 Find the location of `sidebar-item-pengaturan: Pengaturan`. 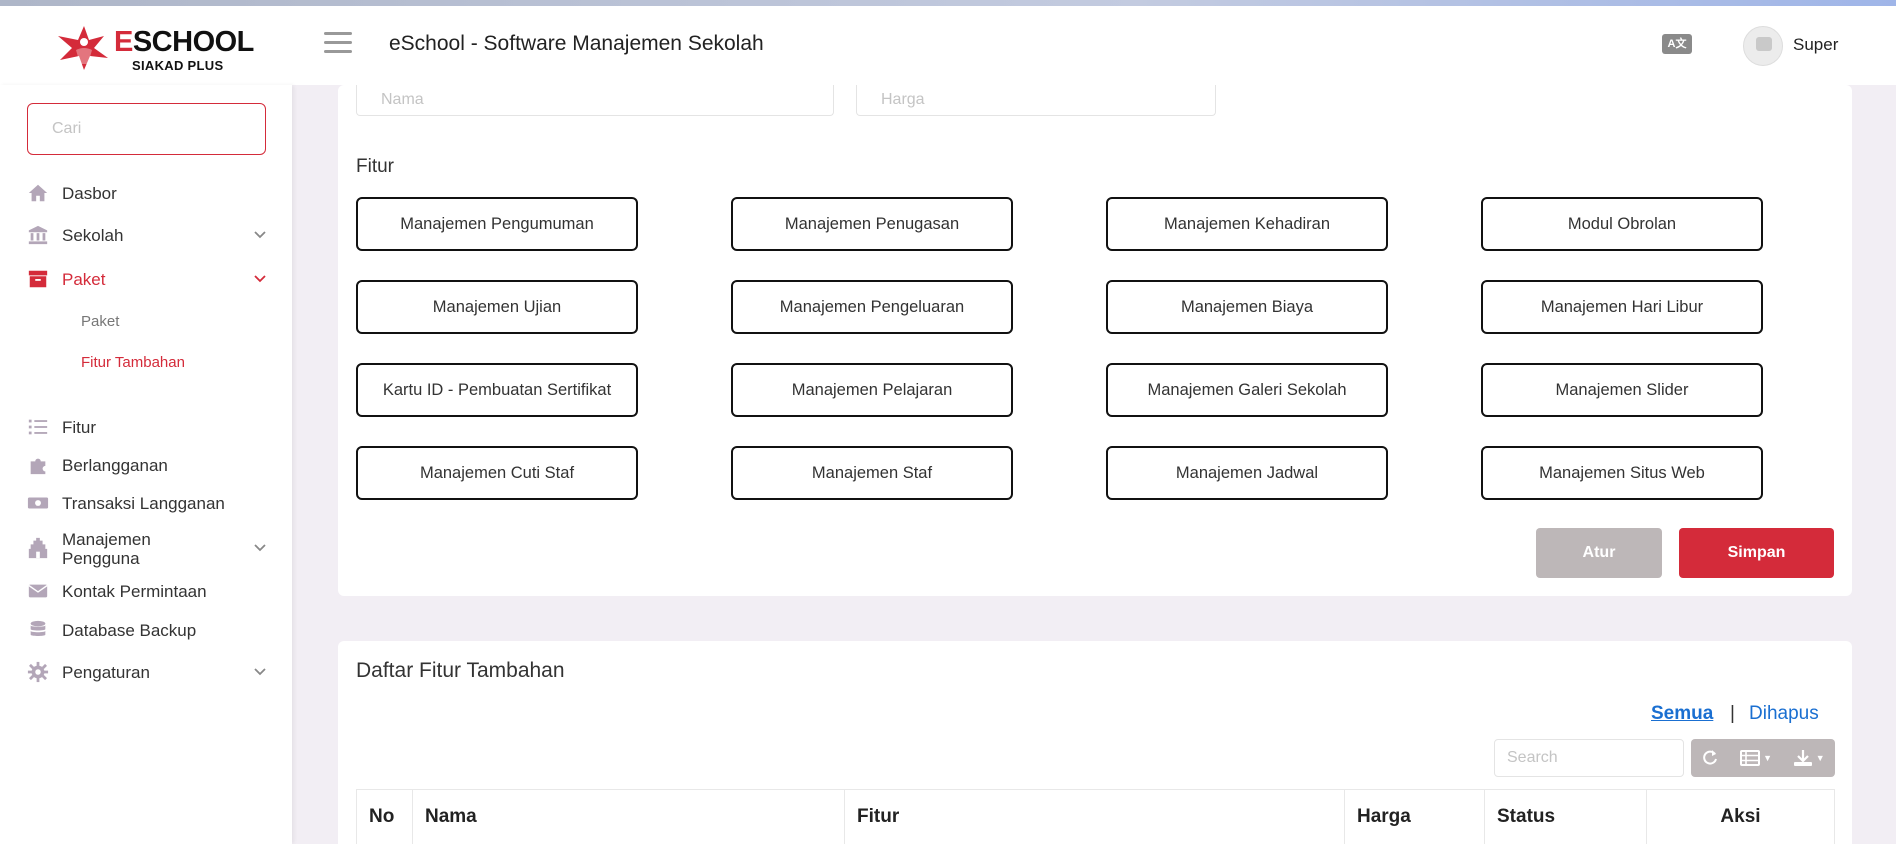

sidebar-item-pengaturan: Pengaturan is located at coordinates (147, 672).